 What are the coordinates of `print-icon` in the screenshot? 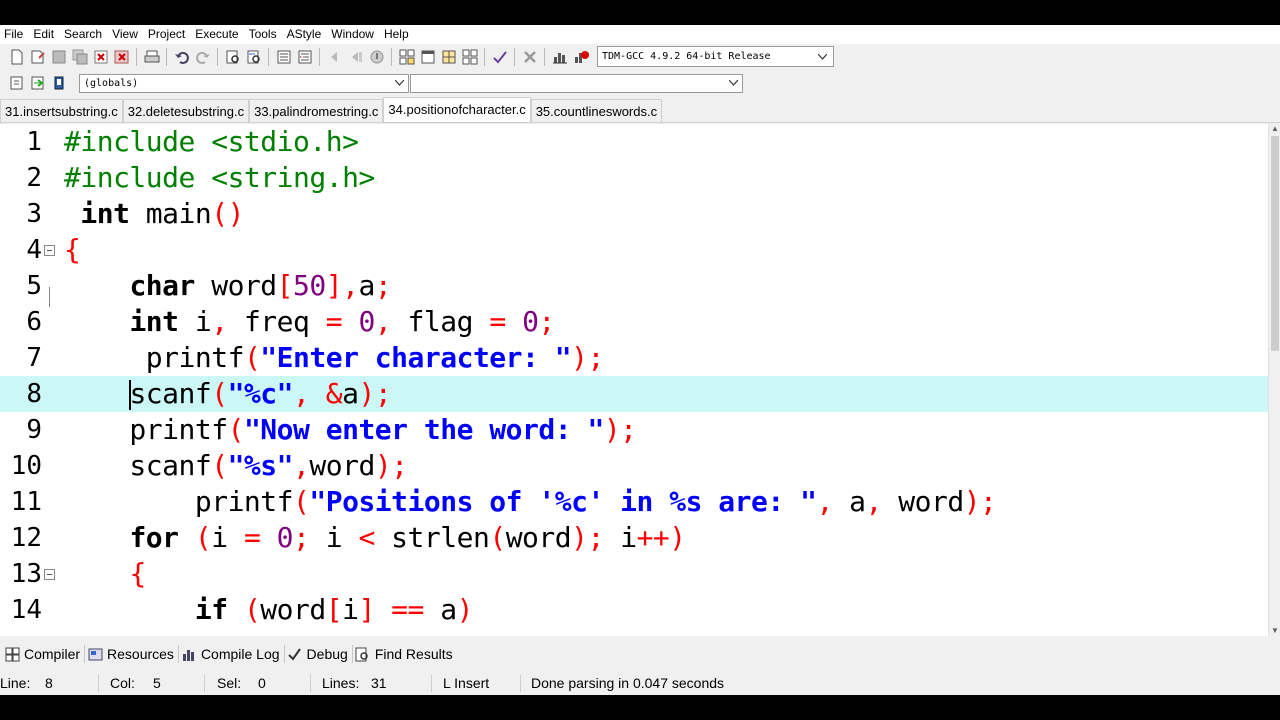 It's located at (152, 57).